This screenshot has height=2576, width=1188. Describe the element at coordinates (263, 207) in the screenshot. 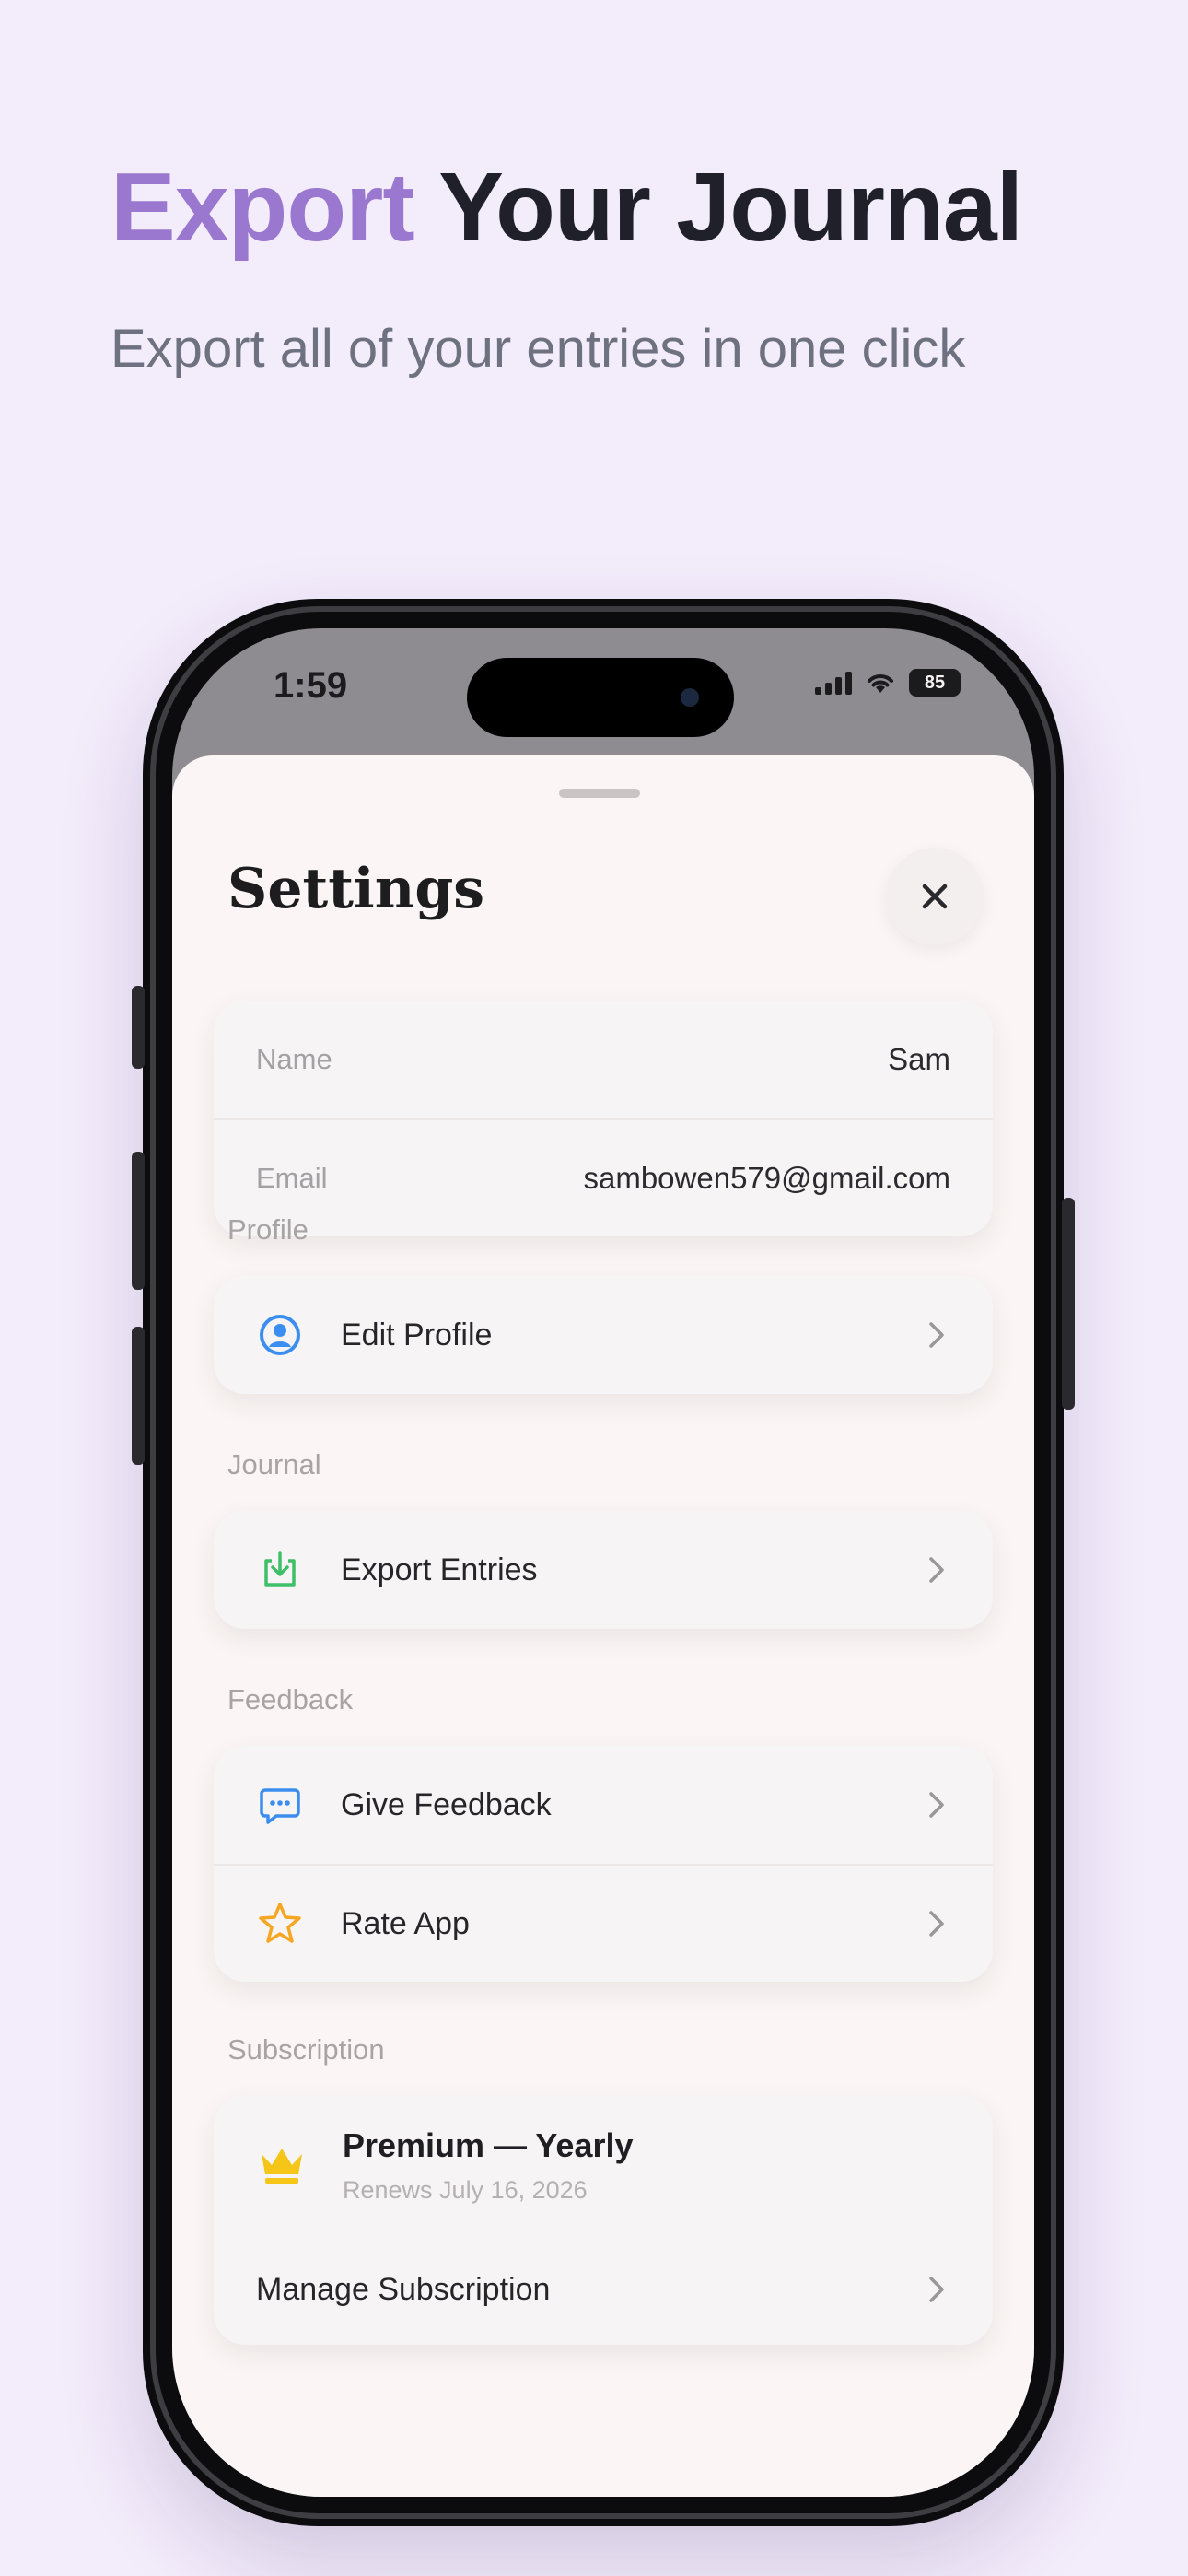

I see `hero-title-accent: Export` at that location.